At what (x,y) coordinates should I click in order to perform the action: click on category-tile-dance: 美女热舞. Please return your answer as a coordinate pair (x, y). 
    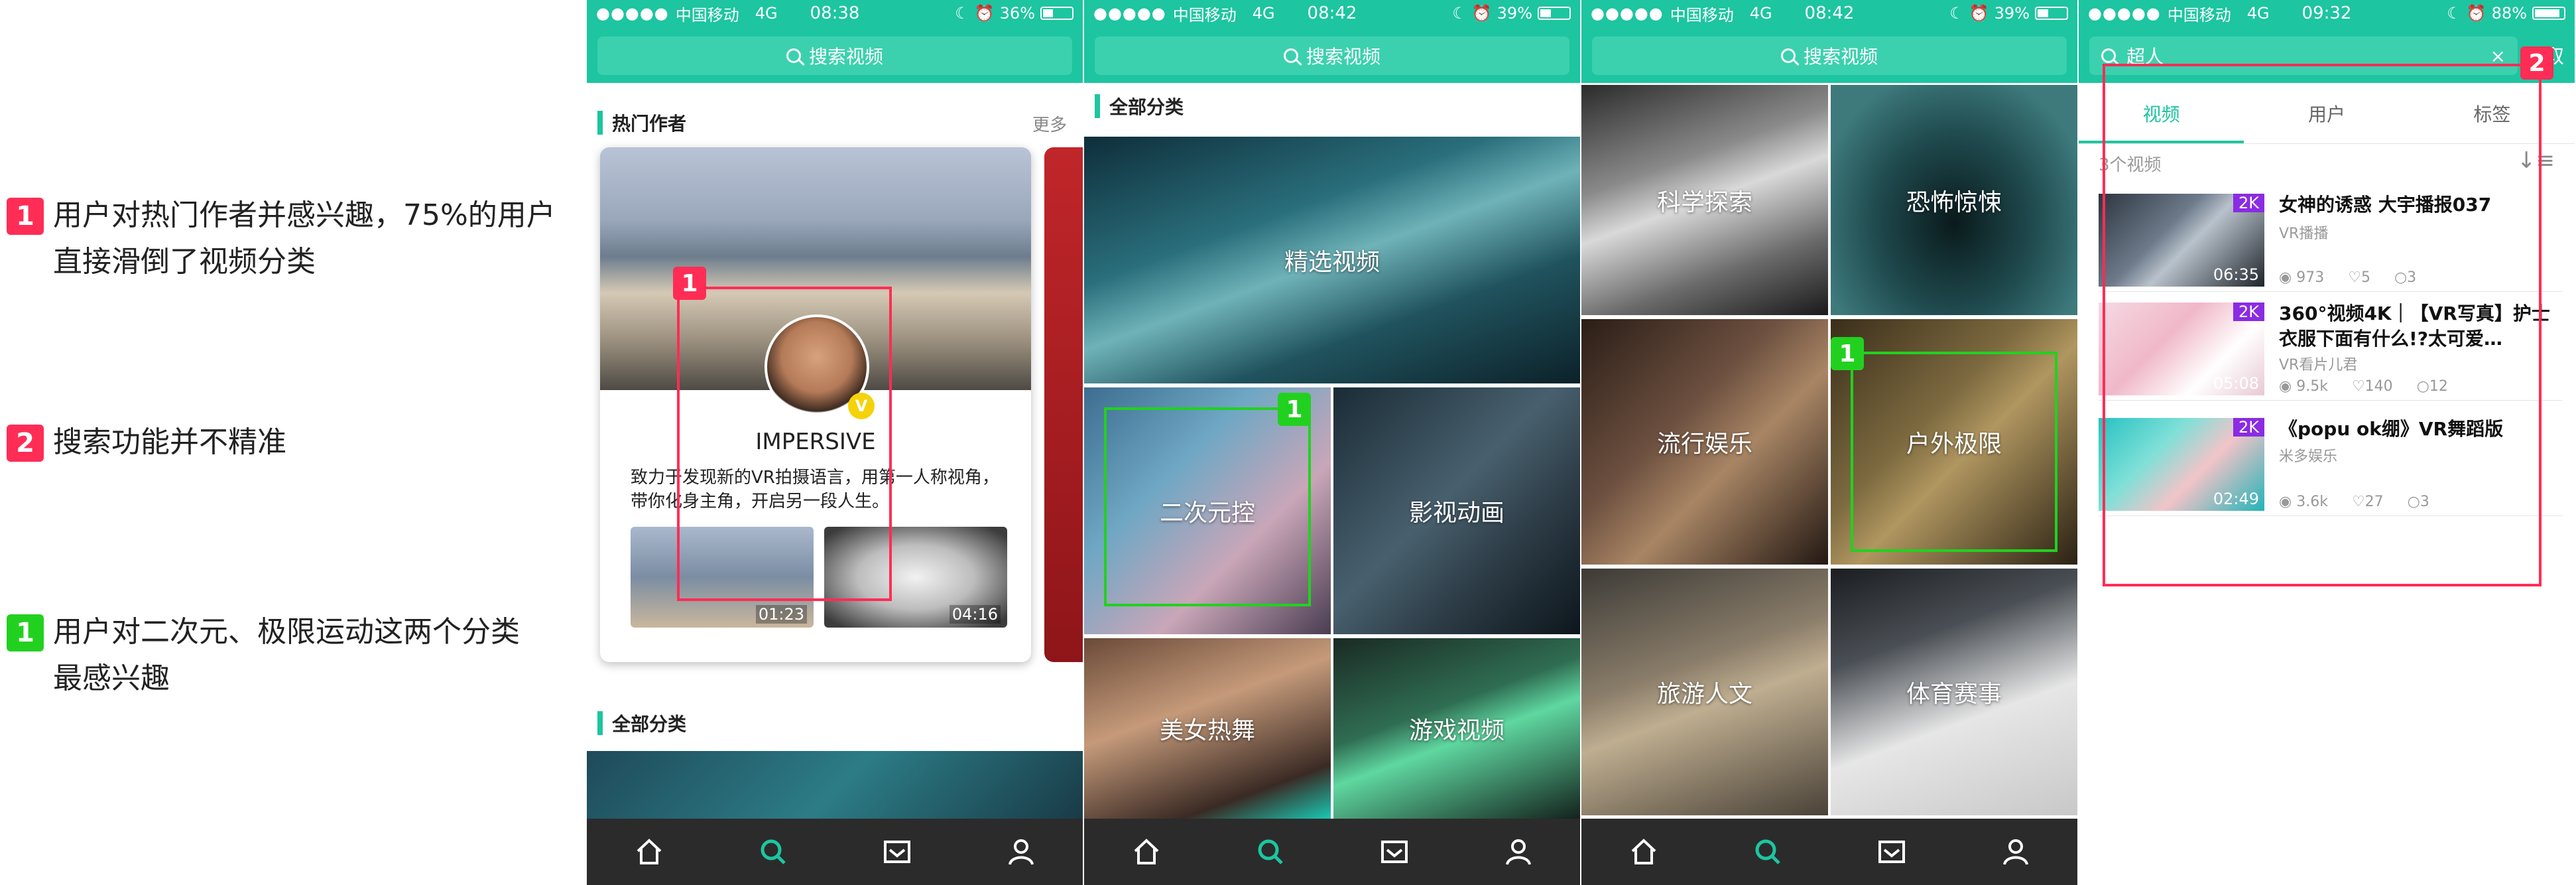
    Looking at the image, I should click on (1207, 728).